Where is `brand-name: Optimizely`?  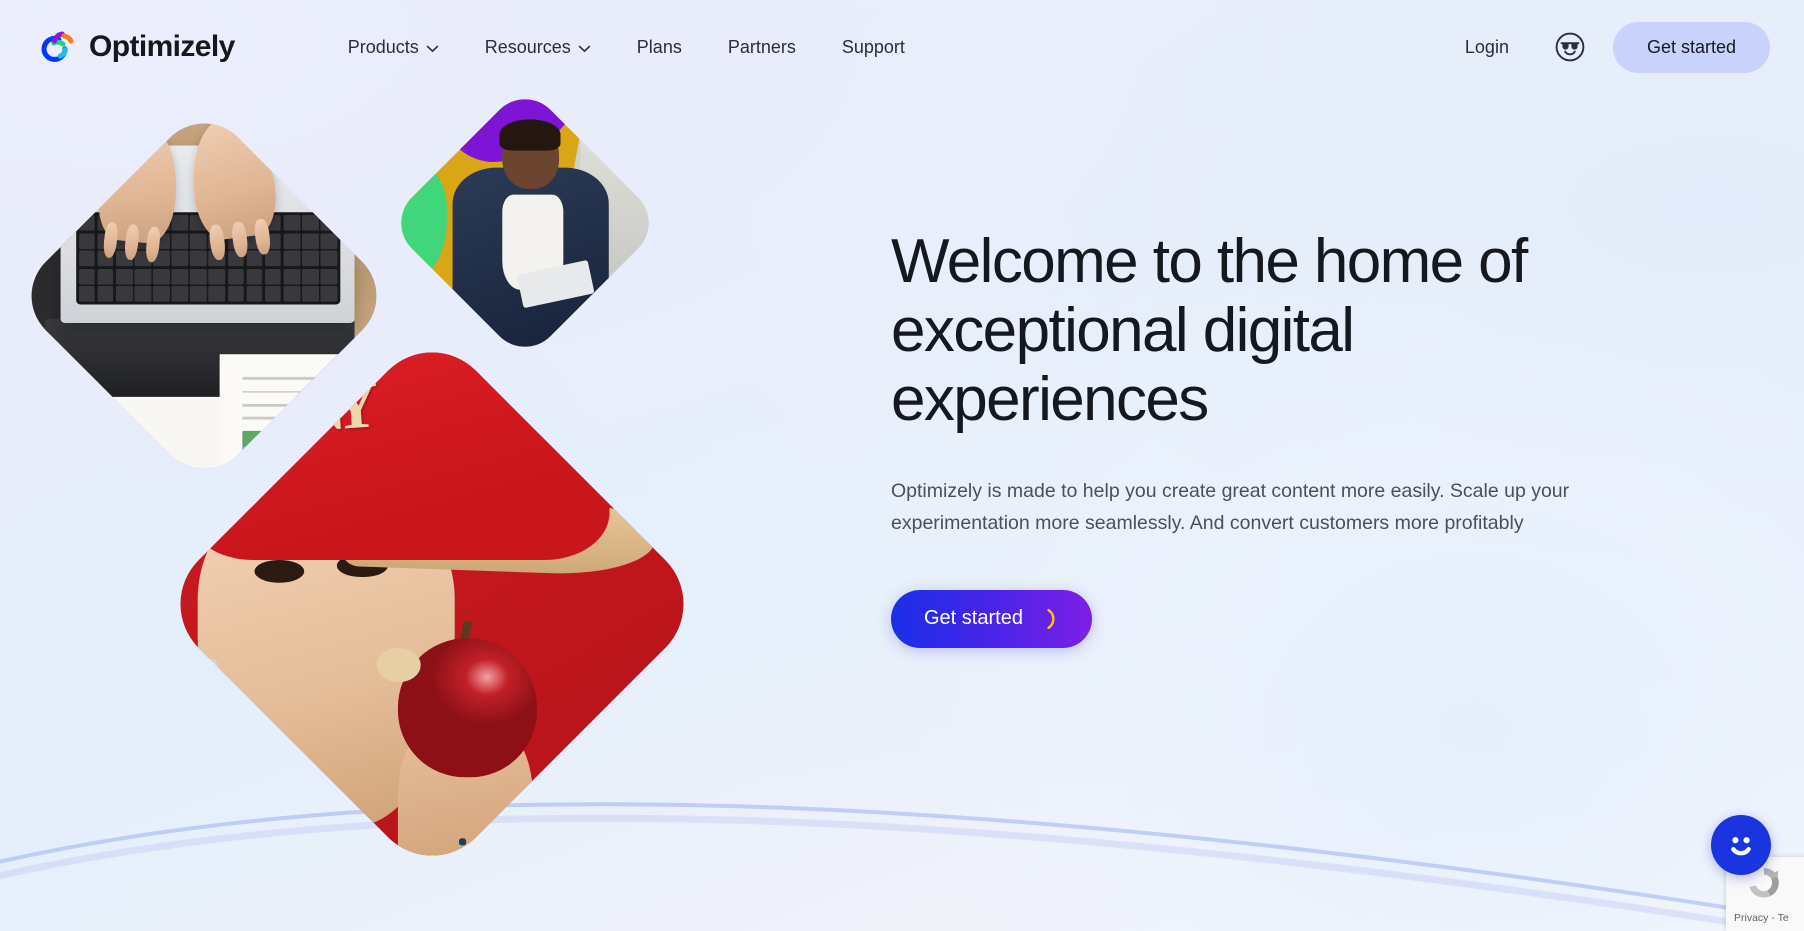 brand-name: Optimizely is located at coordinates (162, 46).